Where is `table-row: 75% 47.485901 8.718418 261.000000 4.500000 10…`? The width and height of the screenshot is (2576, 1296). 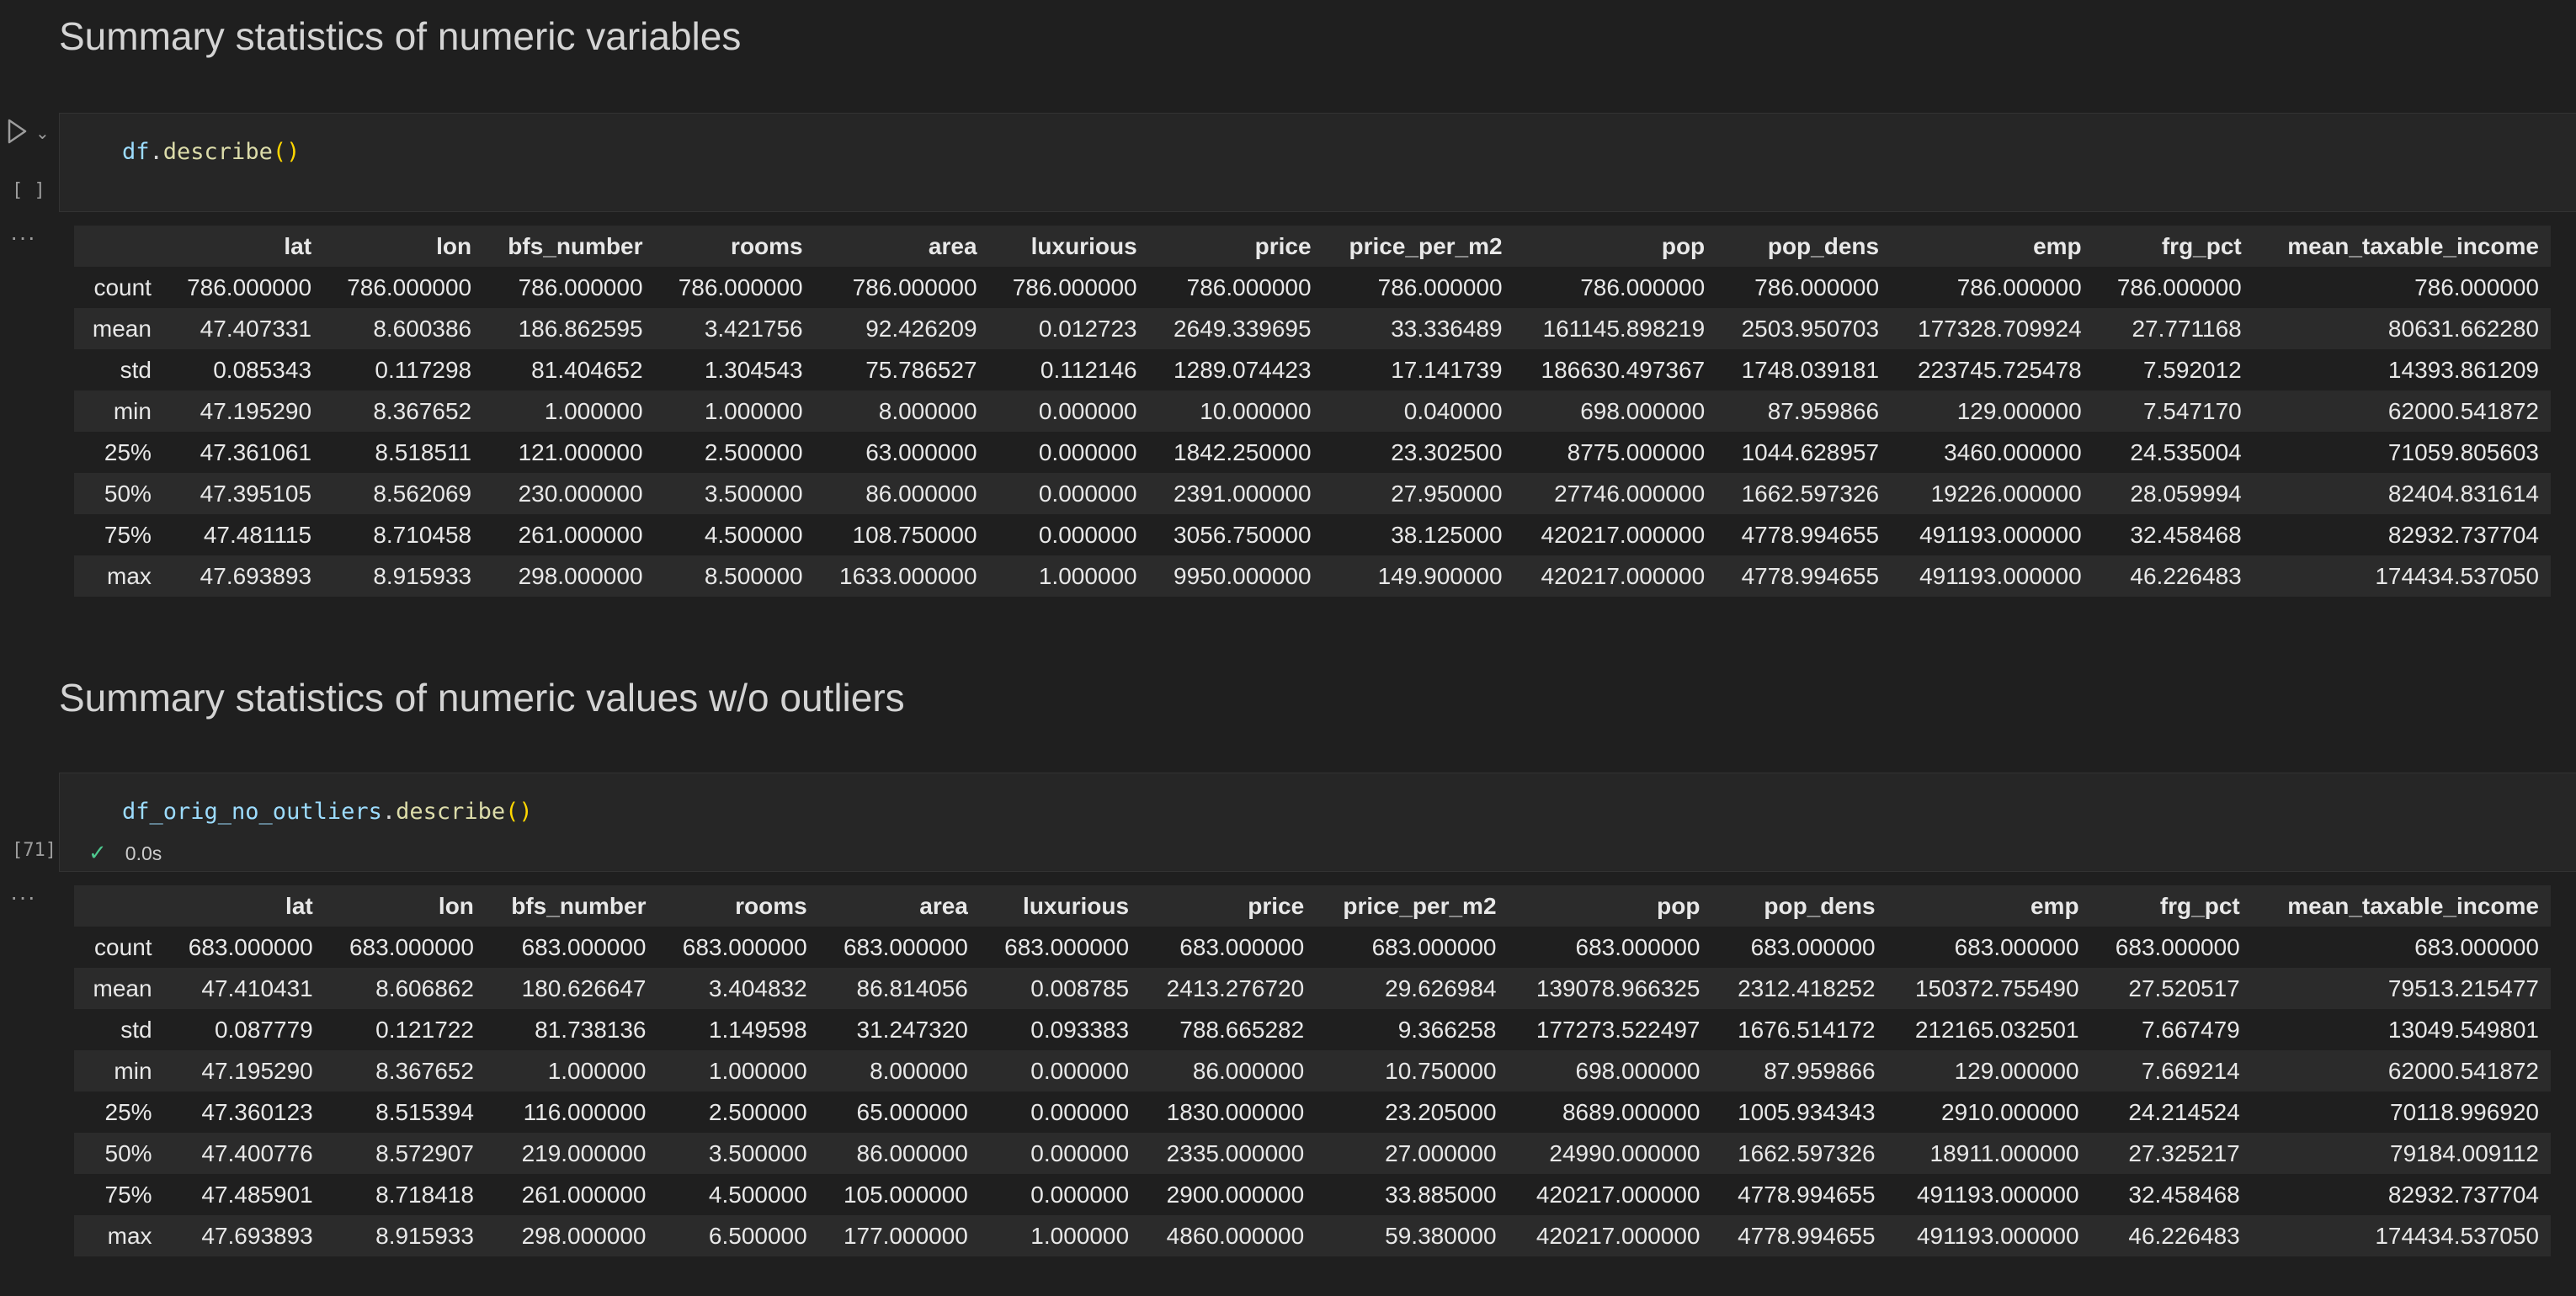 table-row: 75% 47.485901 8.718418 261.000000 4.500000 10… is located at coordinates (1312, 1194).